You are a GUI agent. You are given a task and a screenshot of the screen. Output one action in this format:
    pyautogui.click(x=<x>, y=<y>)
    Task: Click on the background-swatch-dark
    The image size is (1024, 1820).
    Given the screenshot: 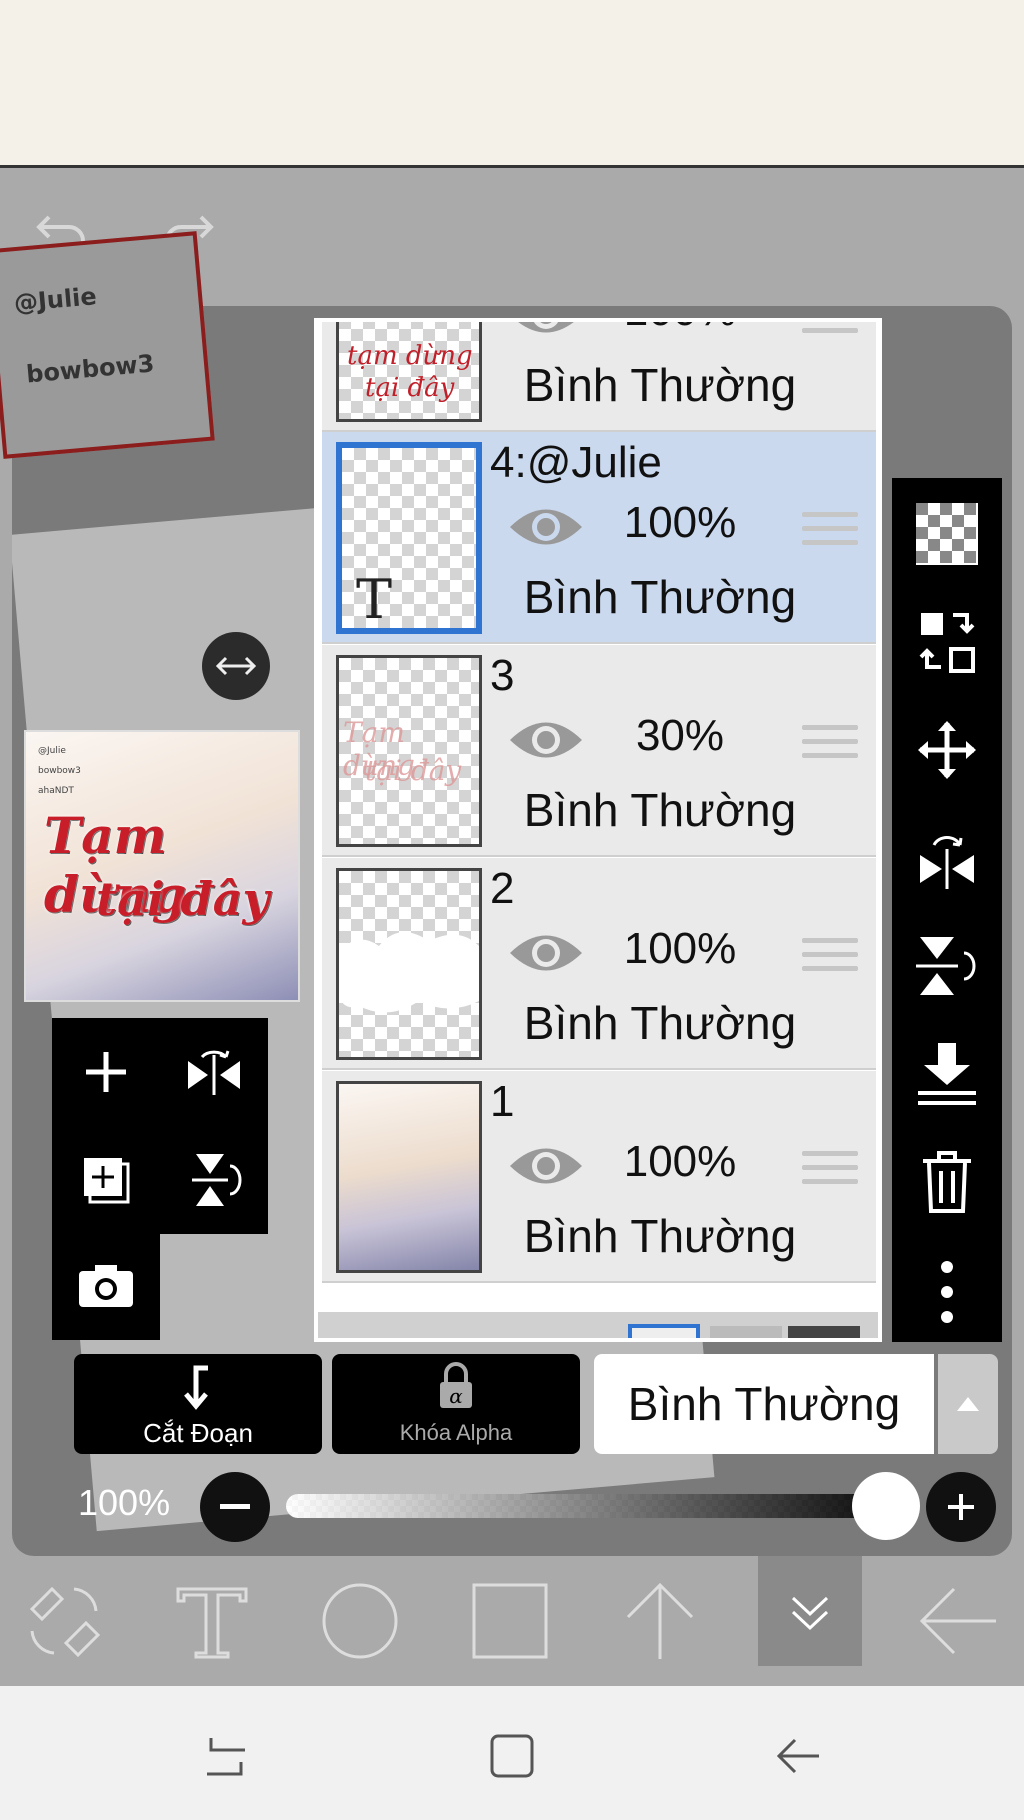 What is the action you would take?
    pyautogui.click(x=824, y=1332)
    